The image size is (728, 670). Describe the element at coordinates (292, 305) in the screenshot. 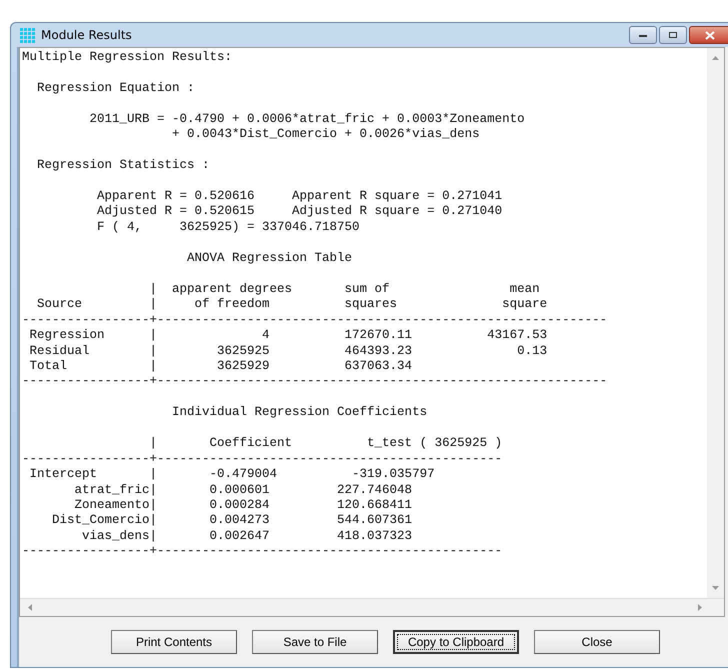

I see `output-line: Source | of freedom squares square` at that location.